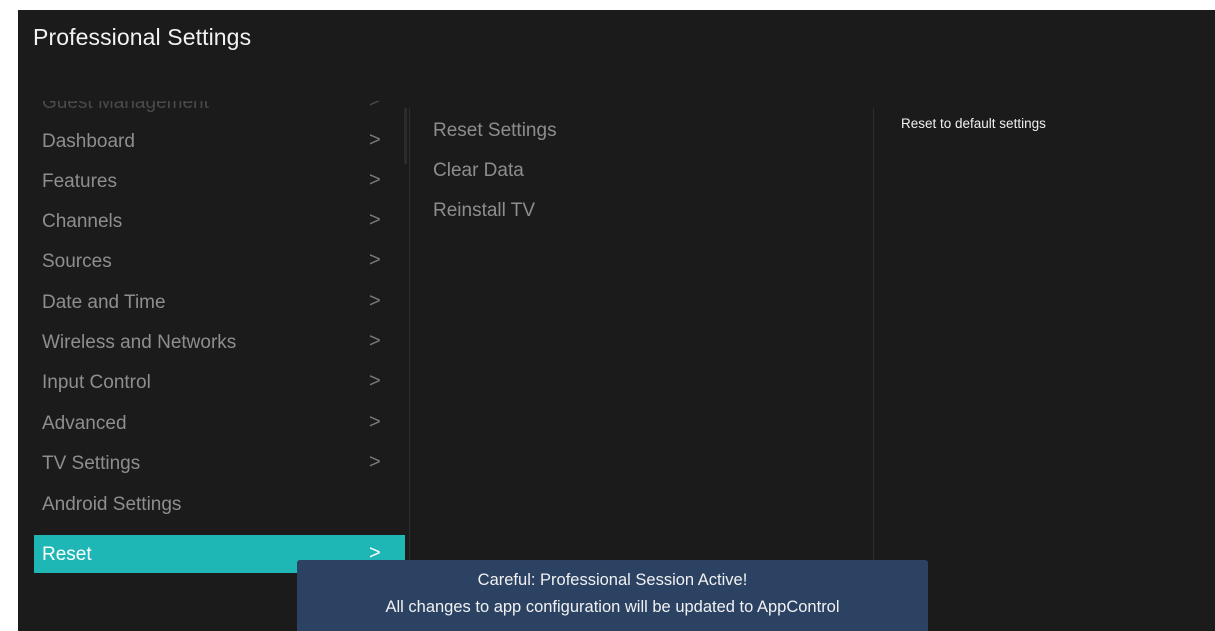  Describe the element at coordinates (219, 111) in the screenshot. I see `sidebar-item-guest-management: Guest Management >` at that location.